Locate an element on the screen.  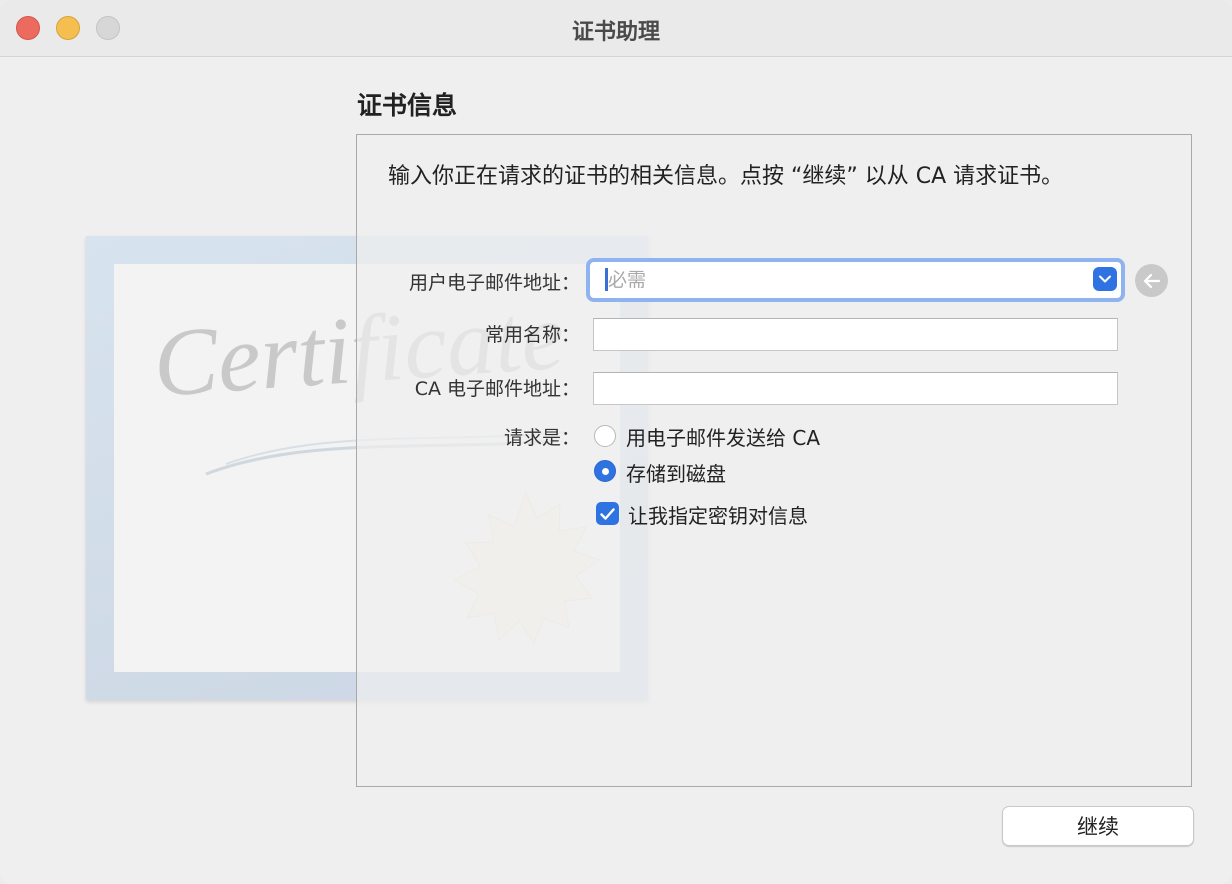
email-dropdown-button is located at coordinates (1105, 279).